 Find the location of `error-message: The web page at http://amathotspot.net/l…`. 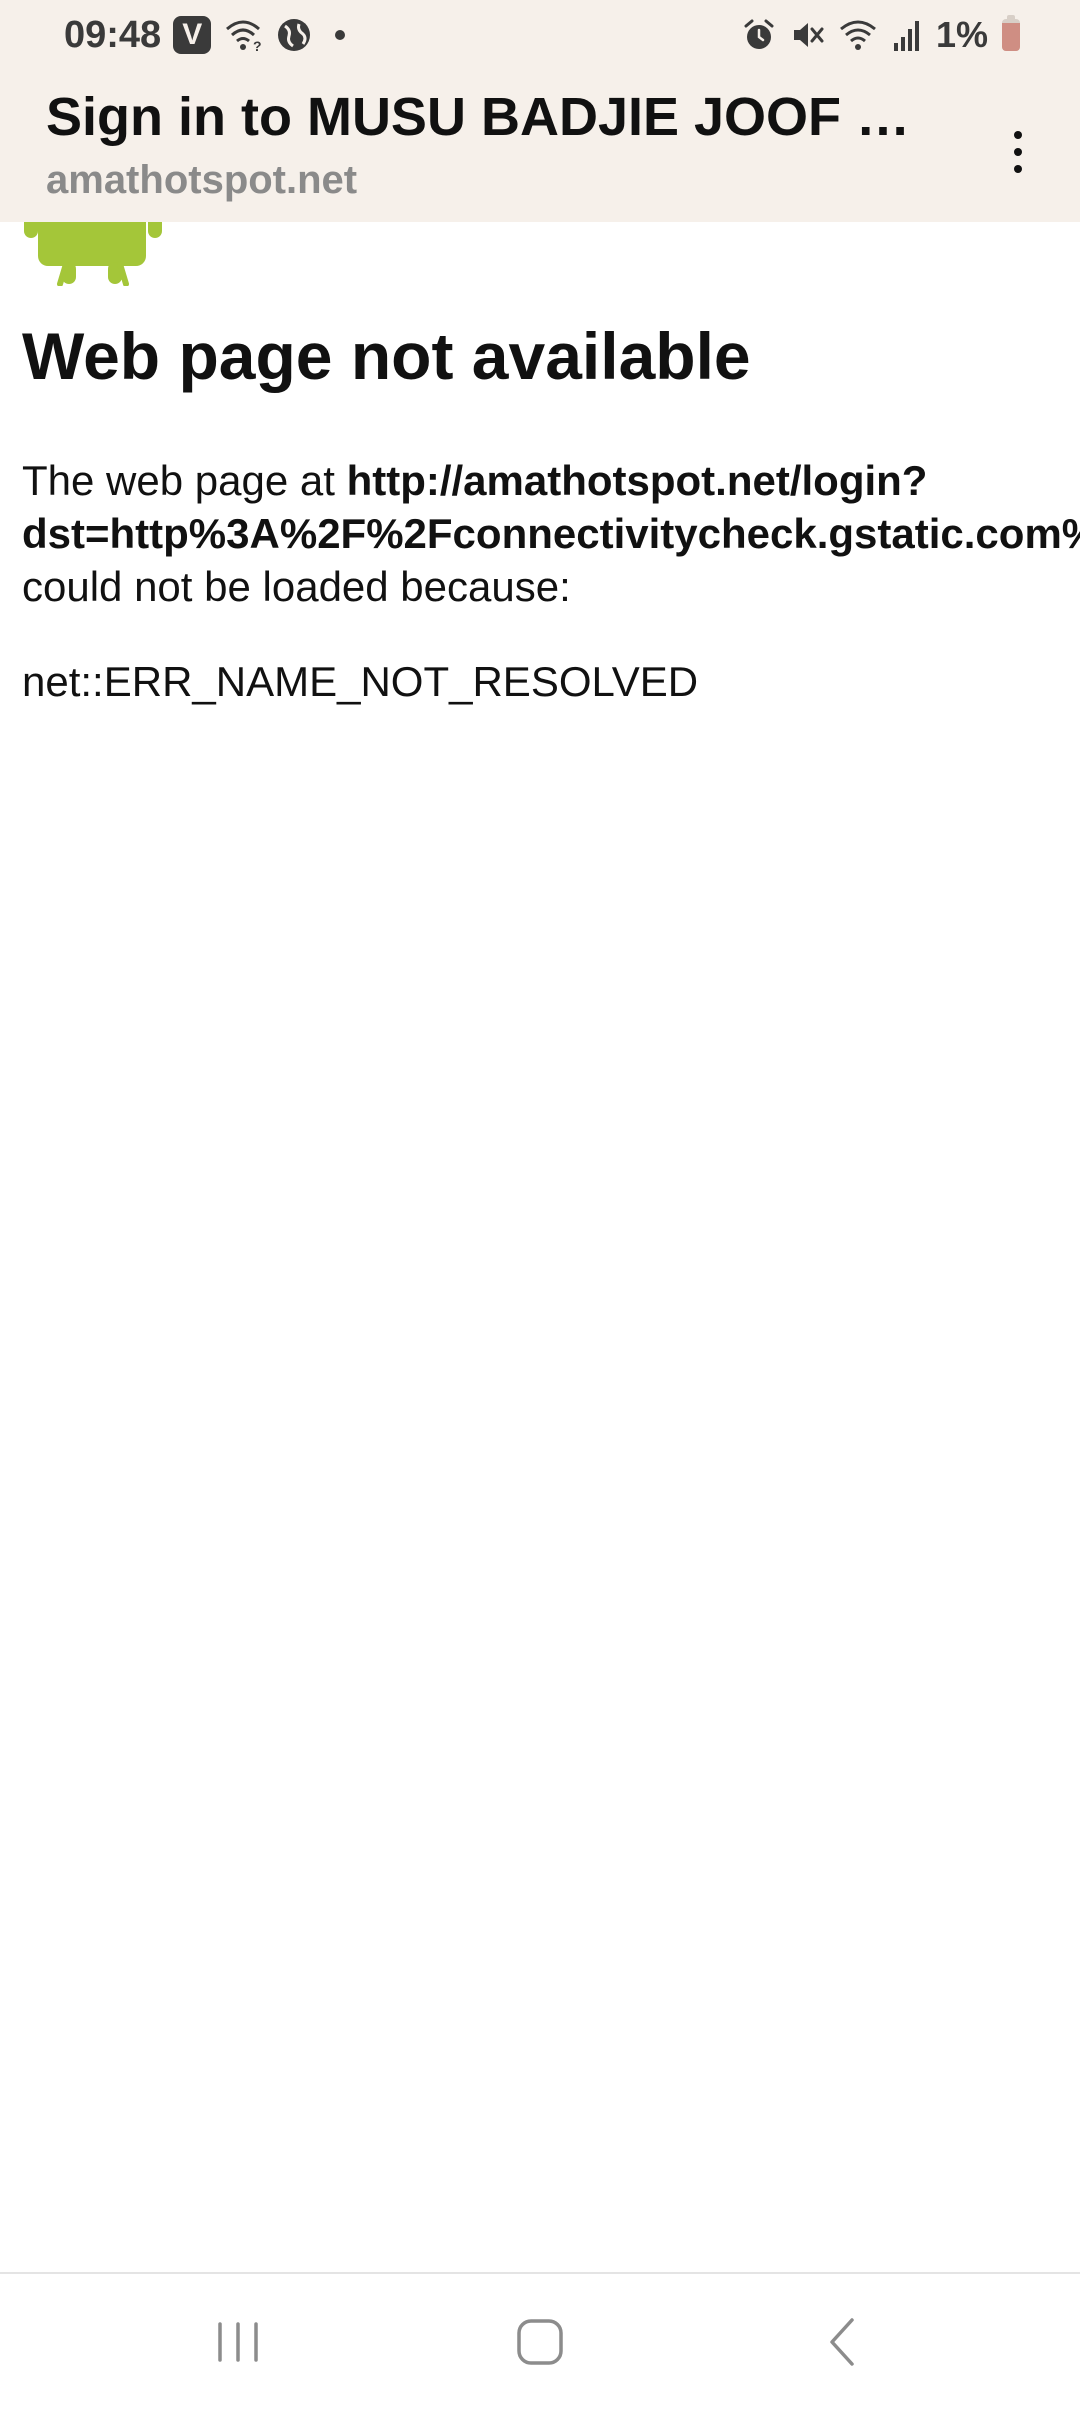

error-message: The web page at http://amathotspot.net/l… is located at coordinates (551, 533).